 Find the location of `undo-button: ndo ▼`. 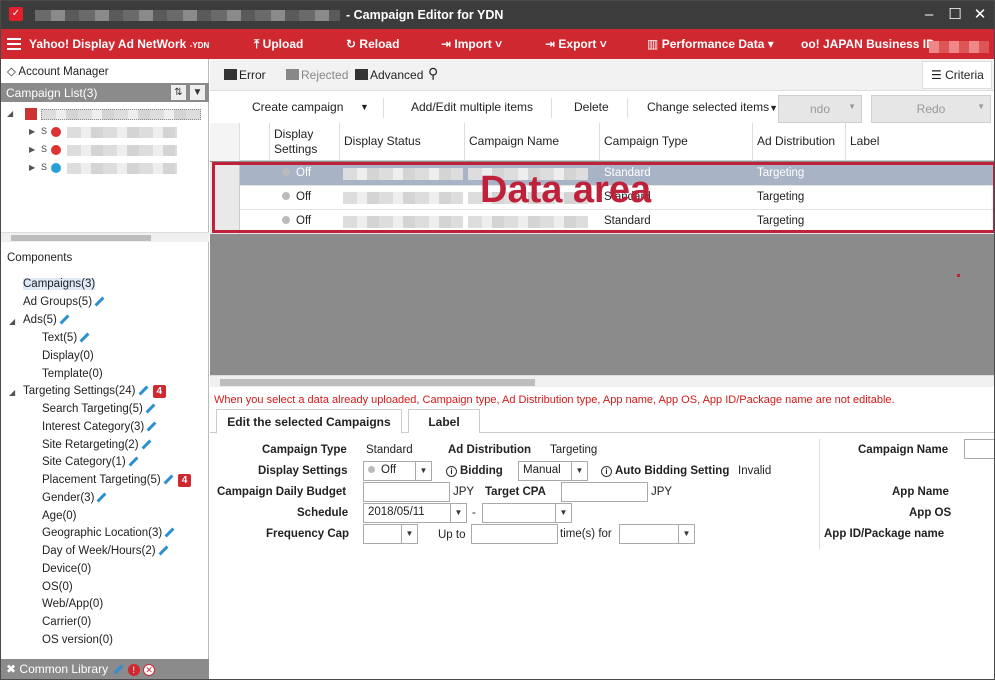

undo-button: ndo ▼ is located at coordinates (820, 109).